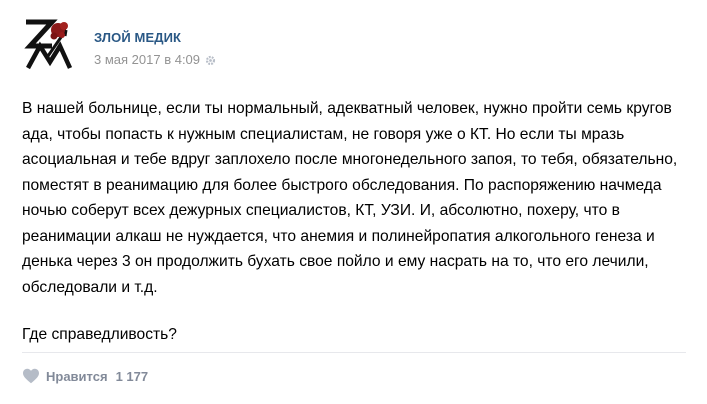 Image resolution: width=707 pixels, height=404 pixels. I want to click on zm-logo-icon, so click(48, 44).